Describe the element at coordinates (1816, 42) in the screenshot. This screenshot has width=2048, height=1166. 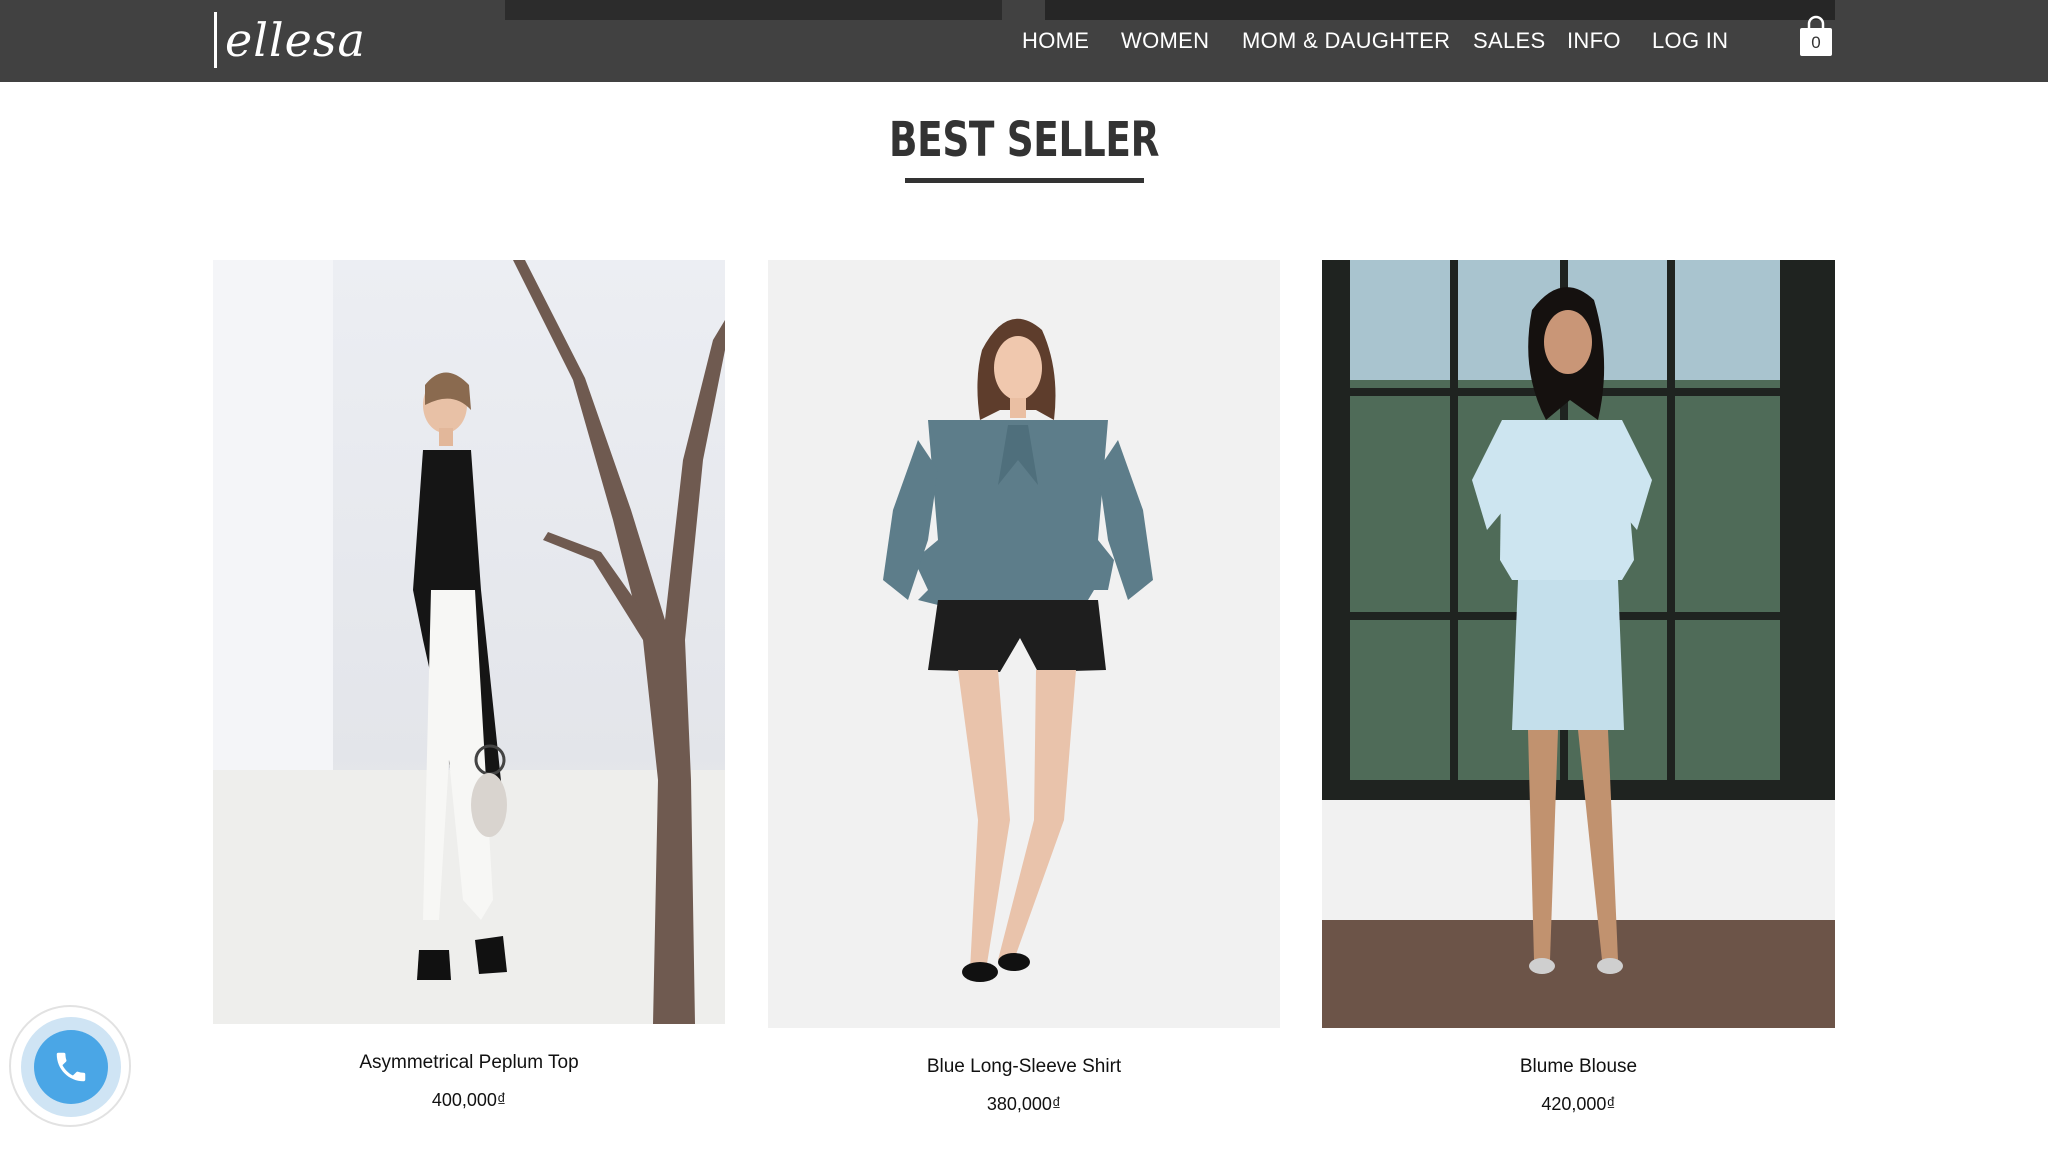
I see `cart-count: 0` at that location.